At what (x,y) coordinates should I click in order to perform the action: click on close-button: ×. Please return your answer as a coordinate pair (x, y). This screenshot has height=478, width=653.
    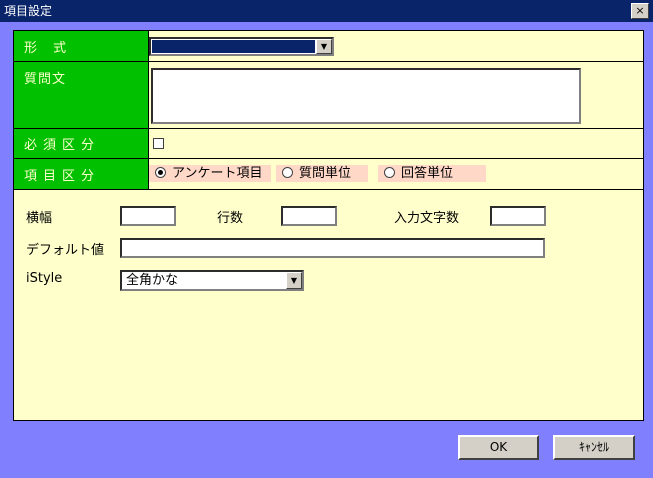
    Looking at the image, I should click on (640, 11).